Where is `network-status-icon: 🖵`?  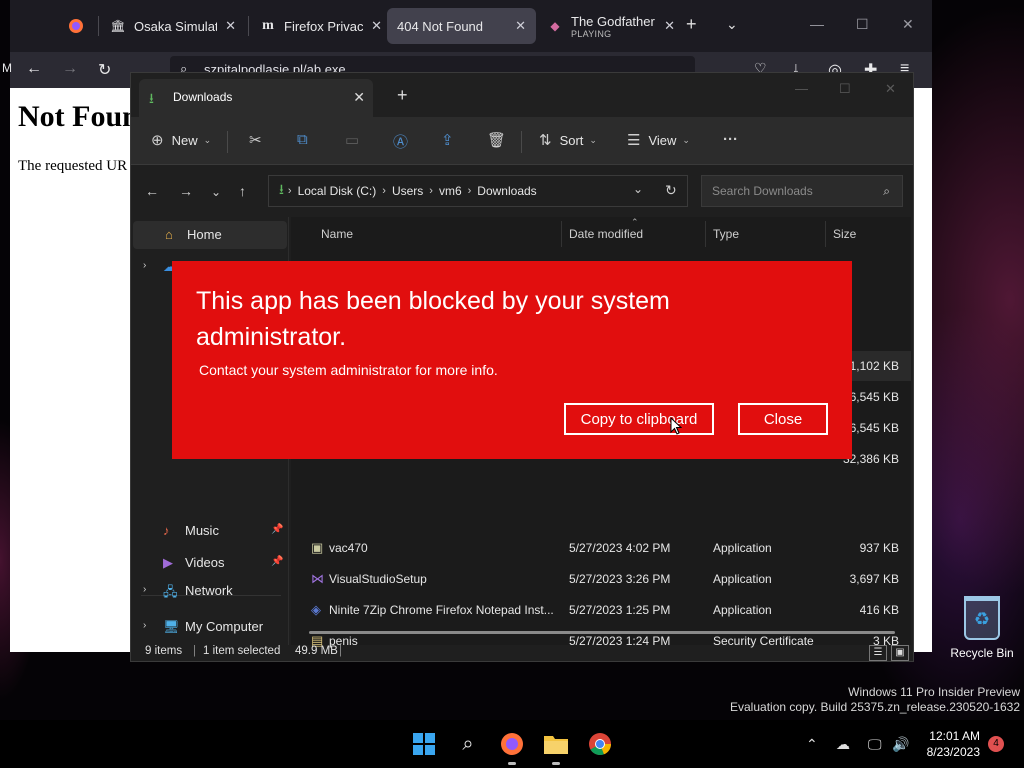
network-status-icon: 🖵 is located at coordinates (875, 744).